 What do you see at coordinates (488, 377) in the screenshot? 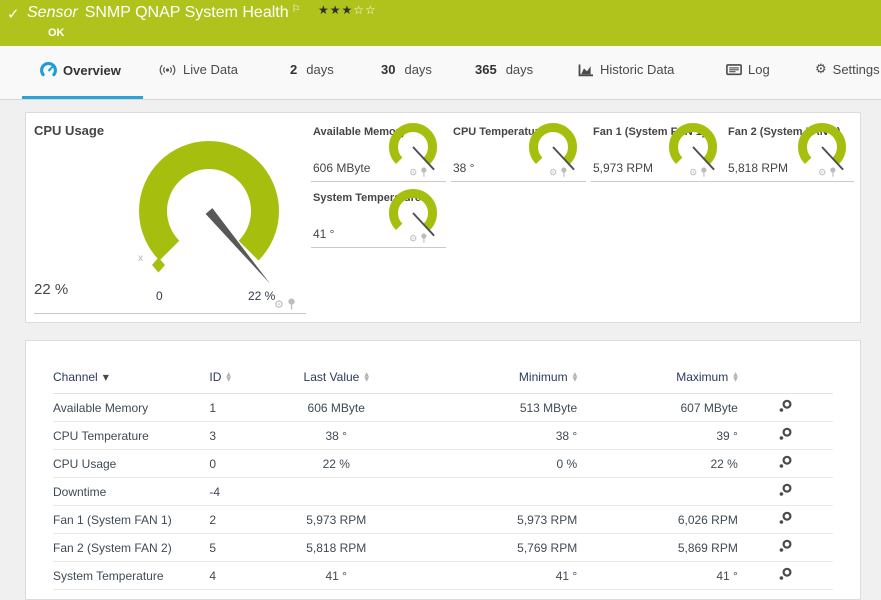
I see `column-header-minimum: Minimum ▲ ▼` at bounding box center [488, 377].